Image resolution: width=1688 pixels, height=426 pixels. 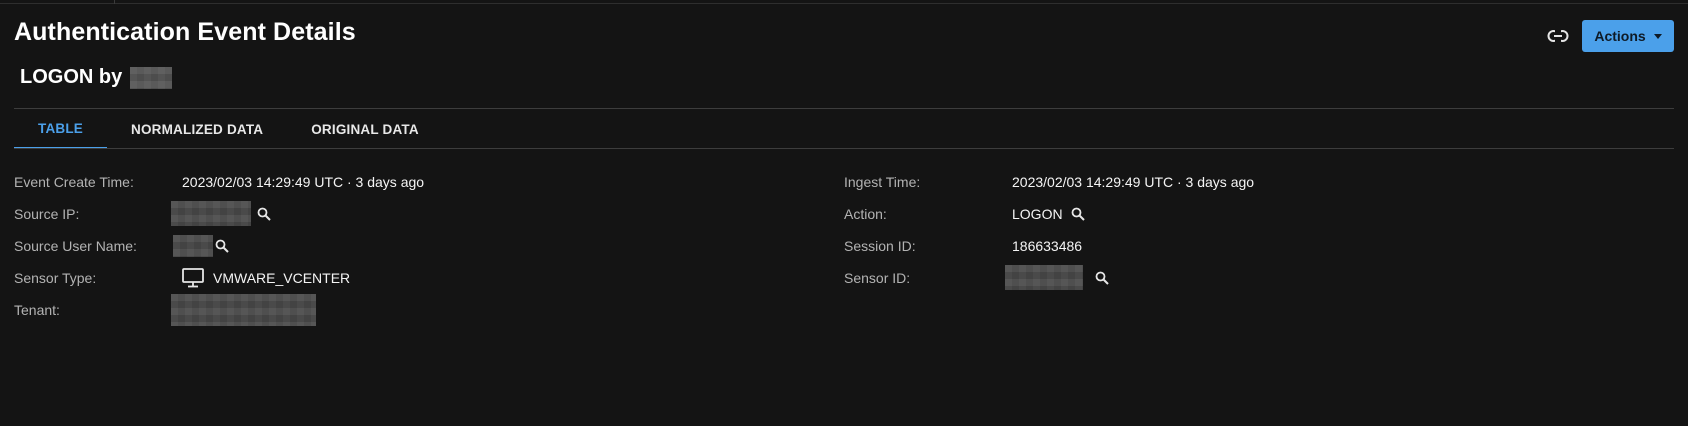 What do you see at coordinates (844, 3) in the screenshot?
I see `top-border` at bounding box center [844, 3].